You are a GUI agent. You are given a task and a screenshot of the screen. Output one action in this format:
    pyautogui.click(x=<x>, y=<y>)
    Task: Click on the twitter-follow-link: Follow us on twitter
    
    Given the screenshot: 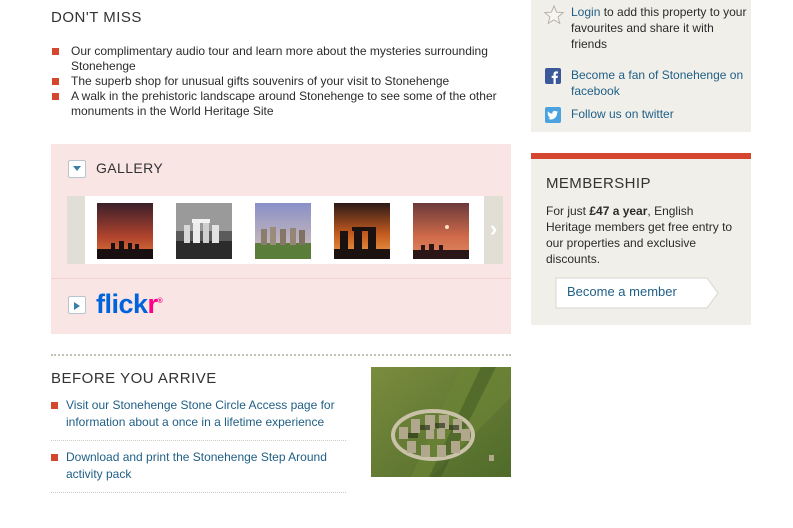 What is the action you would take?
    pyautogui.click(x=661, y=114)
    